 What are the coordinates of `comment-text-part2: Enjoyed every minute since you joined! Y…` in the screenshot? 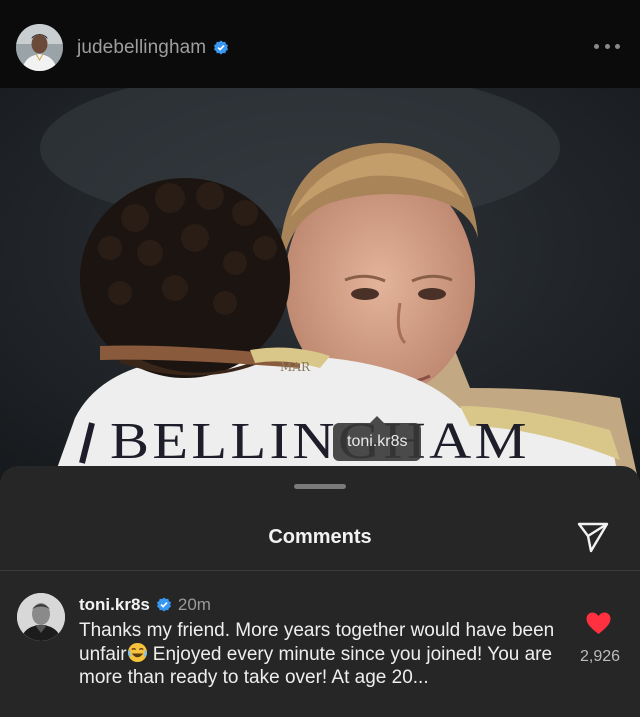 It's located at (316, 666).